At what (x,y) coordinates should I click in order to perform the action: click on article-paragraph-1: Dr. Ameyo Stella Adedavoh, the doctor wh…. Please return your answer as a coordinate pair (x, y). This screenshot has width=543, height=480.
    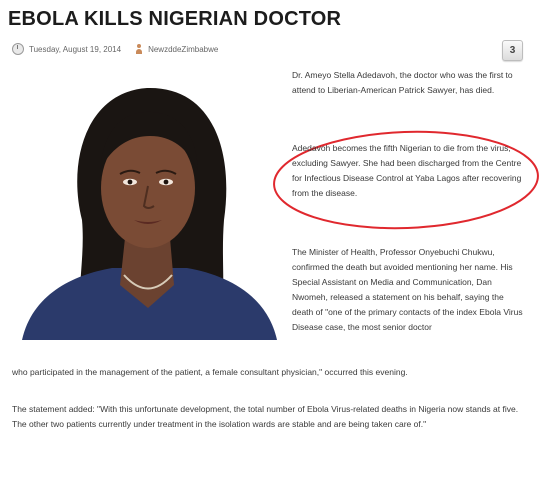
    Looking at the image, I should click on (402, 82).